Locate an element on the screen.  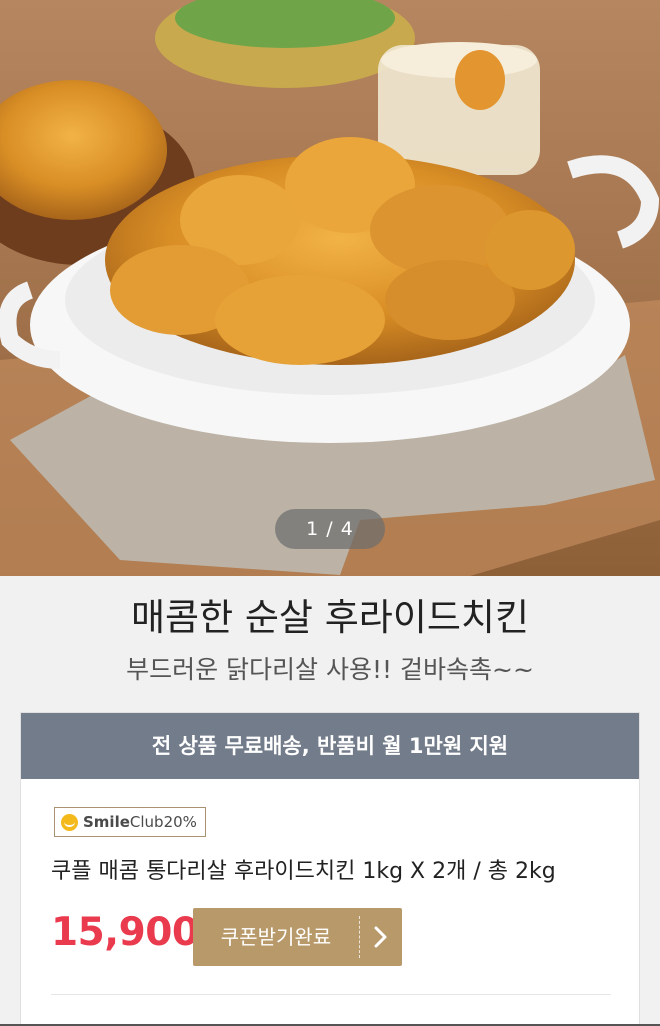
divider is located at coordinates (331, 994).